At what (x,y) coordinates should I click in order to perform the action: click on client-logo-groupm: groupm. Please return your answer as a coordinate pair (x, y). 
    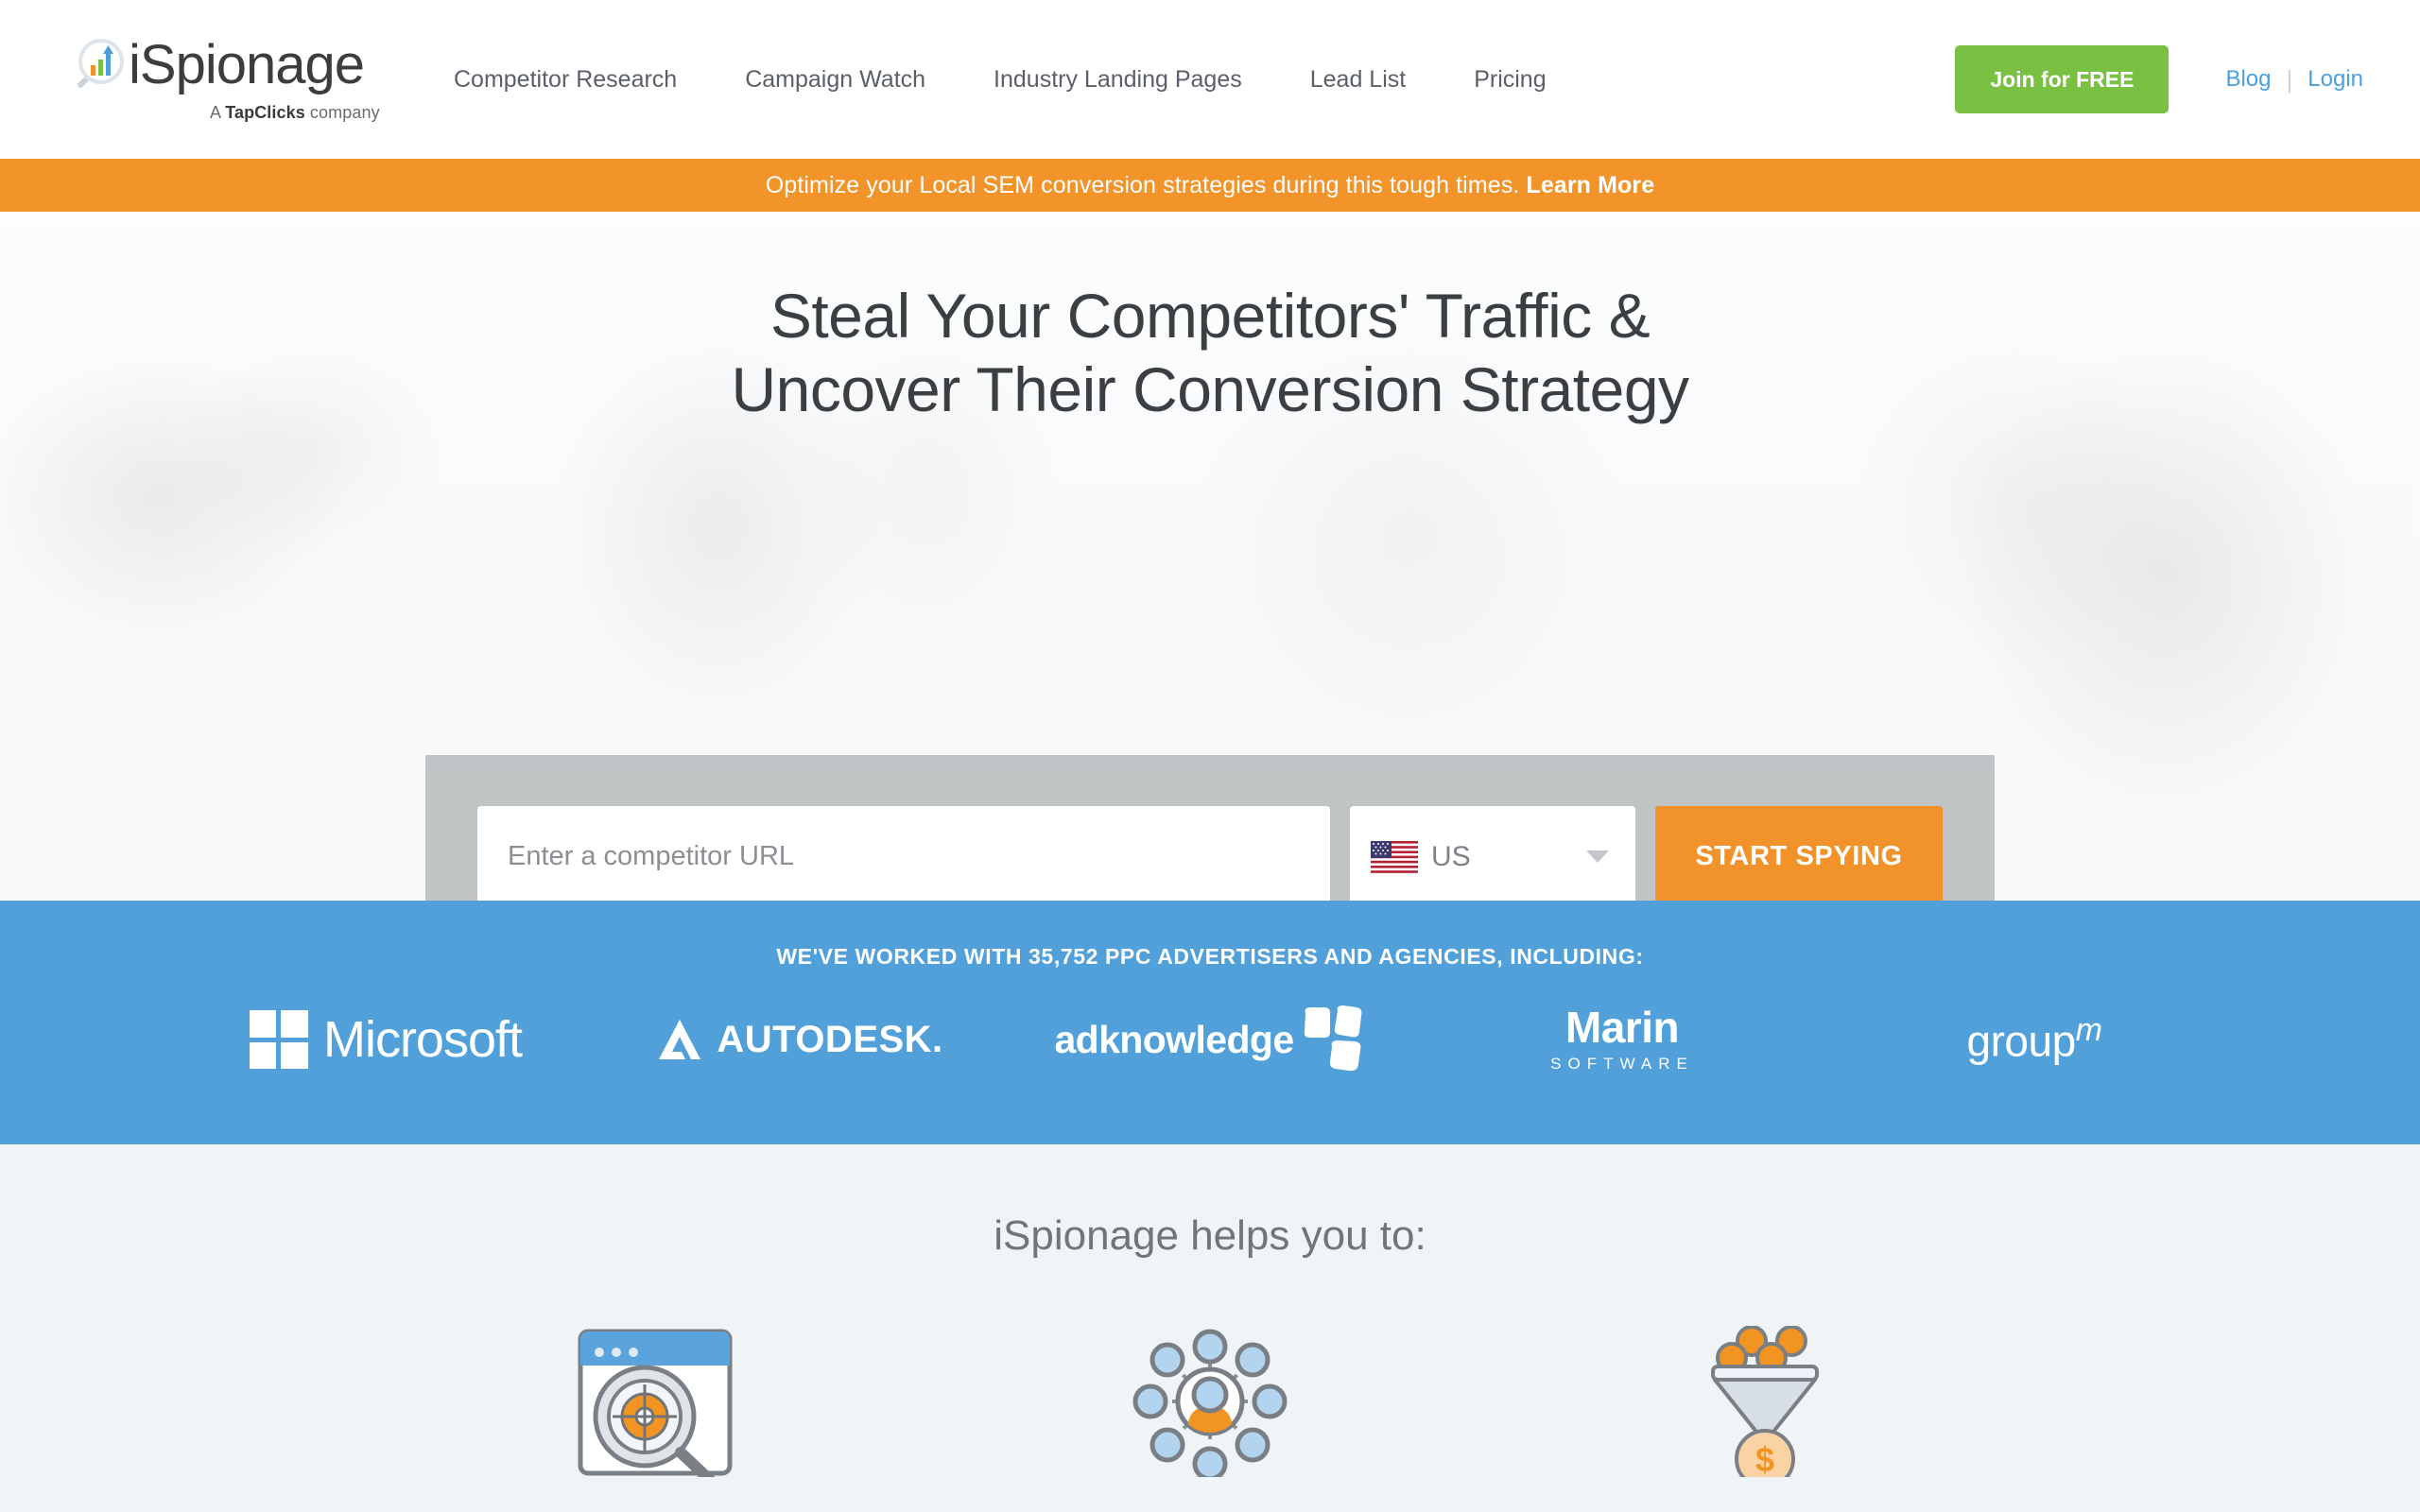
    Looking at the image, I should click on (2034, 1039).